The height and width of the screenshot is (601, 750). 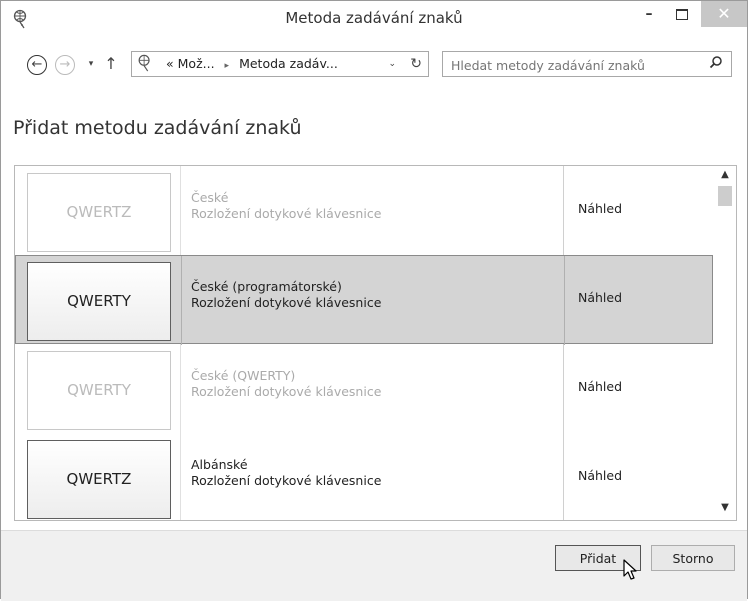 What do you see at coordinates (91, 65) in the screenshot?
I see `recent-locations-dropdown: ▾` at bounding box center [91, 65].